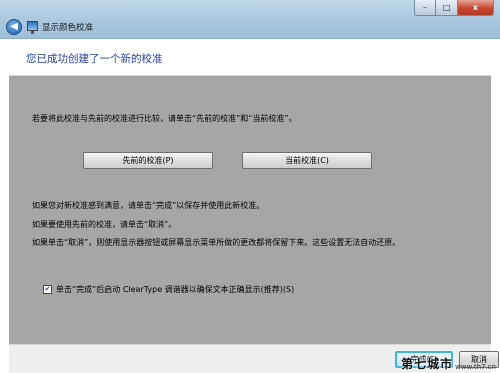 The height and width of the screenshot is (373, 500). Describe the element at coordinates (447, 8) in the screenshot. I see `maximize-button: □` at that location.